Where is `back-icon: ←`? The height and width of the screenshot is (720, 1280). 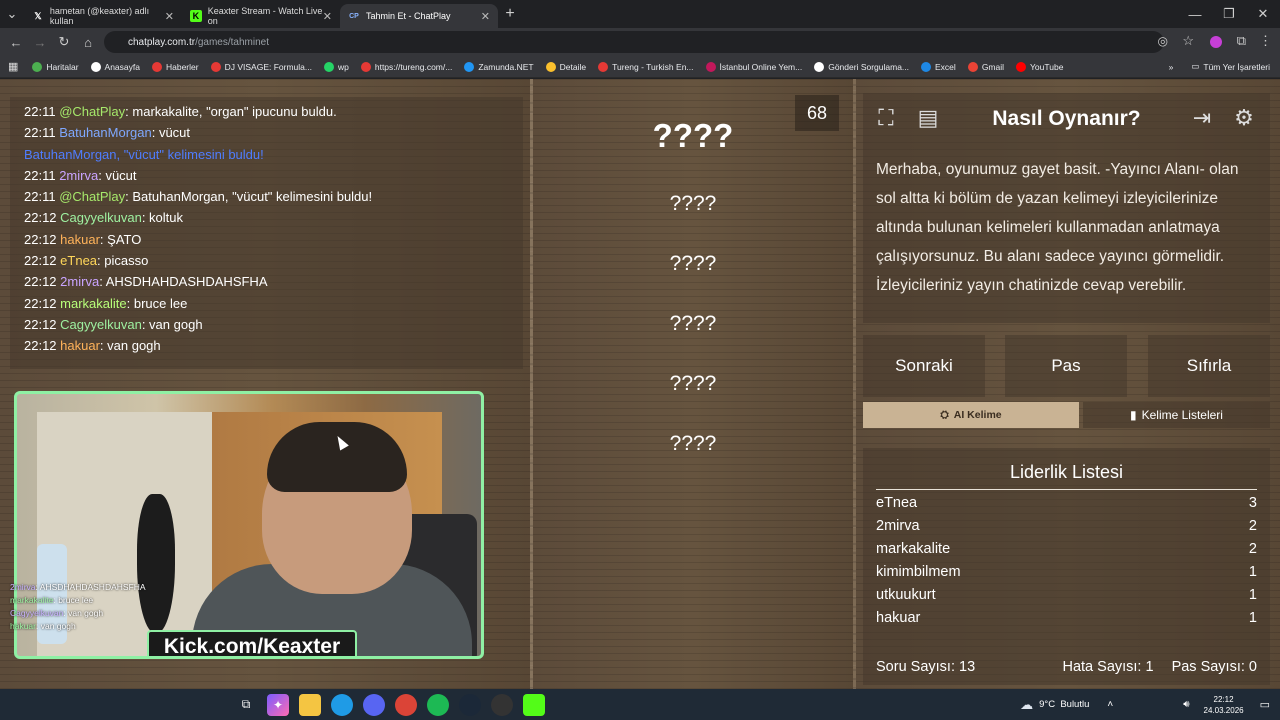 back-icon: ← is located at coordinates (16, 42).